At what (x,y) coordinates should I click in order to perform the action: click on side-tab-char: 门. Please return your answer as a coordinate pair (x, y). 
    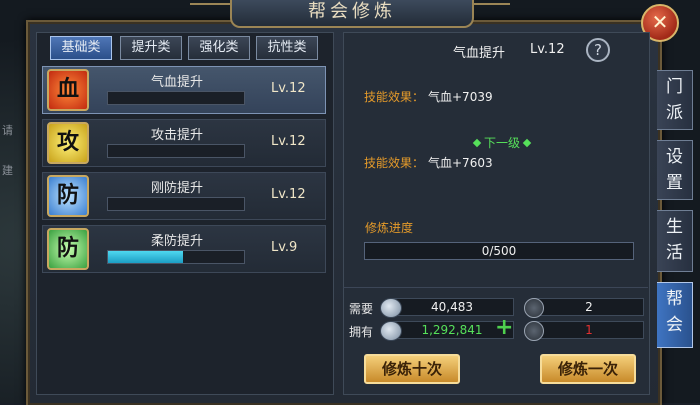
    Looking at the image, I should click on (674, 87).